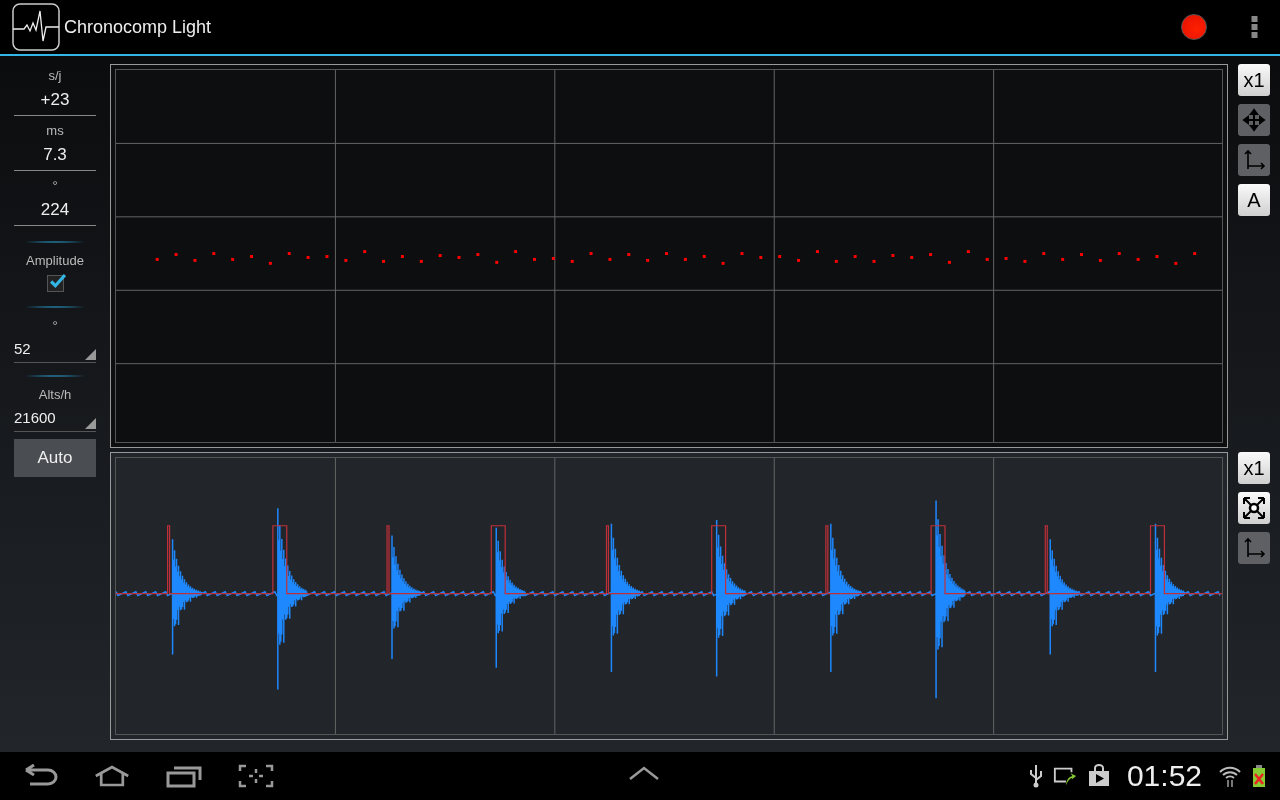 The image size is (1280, 800). Describe the element at coordinates (644, 773) in the screenshot. I see `chevron-up-icon` at that location.